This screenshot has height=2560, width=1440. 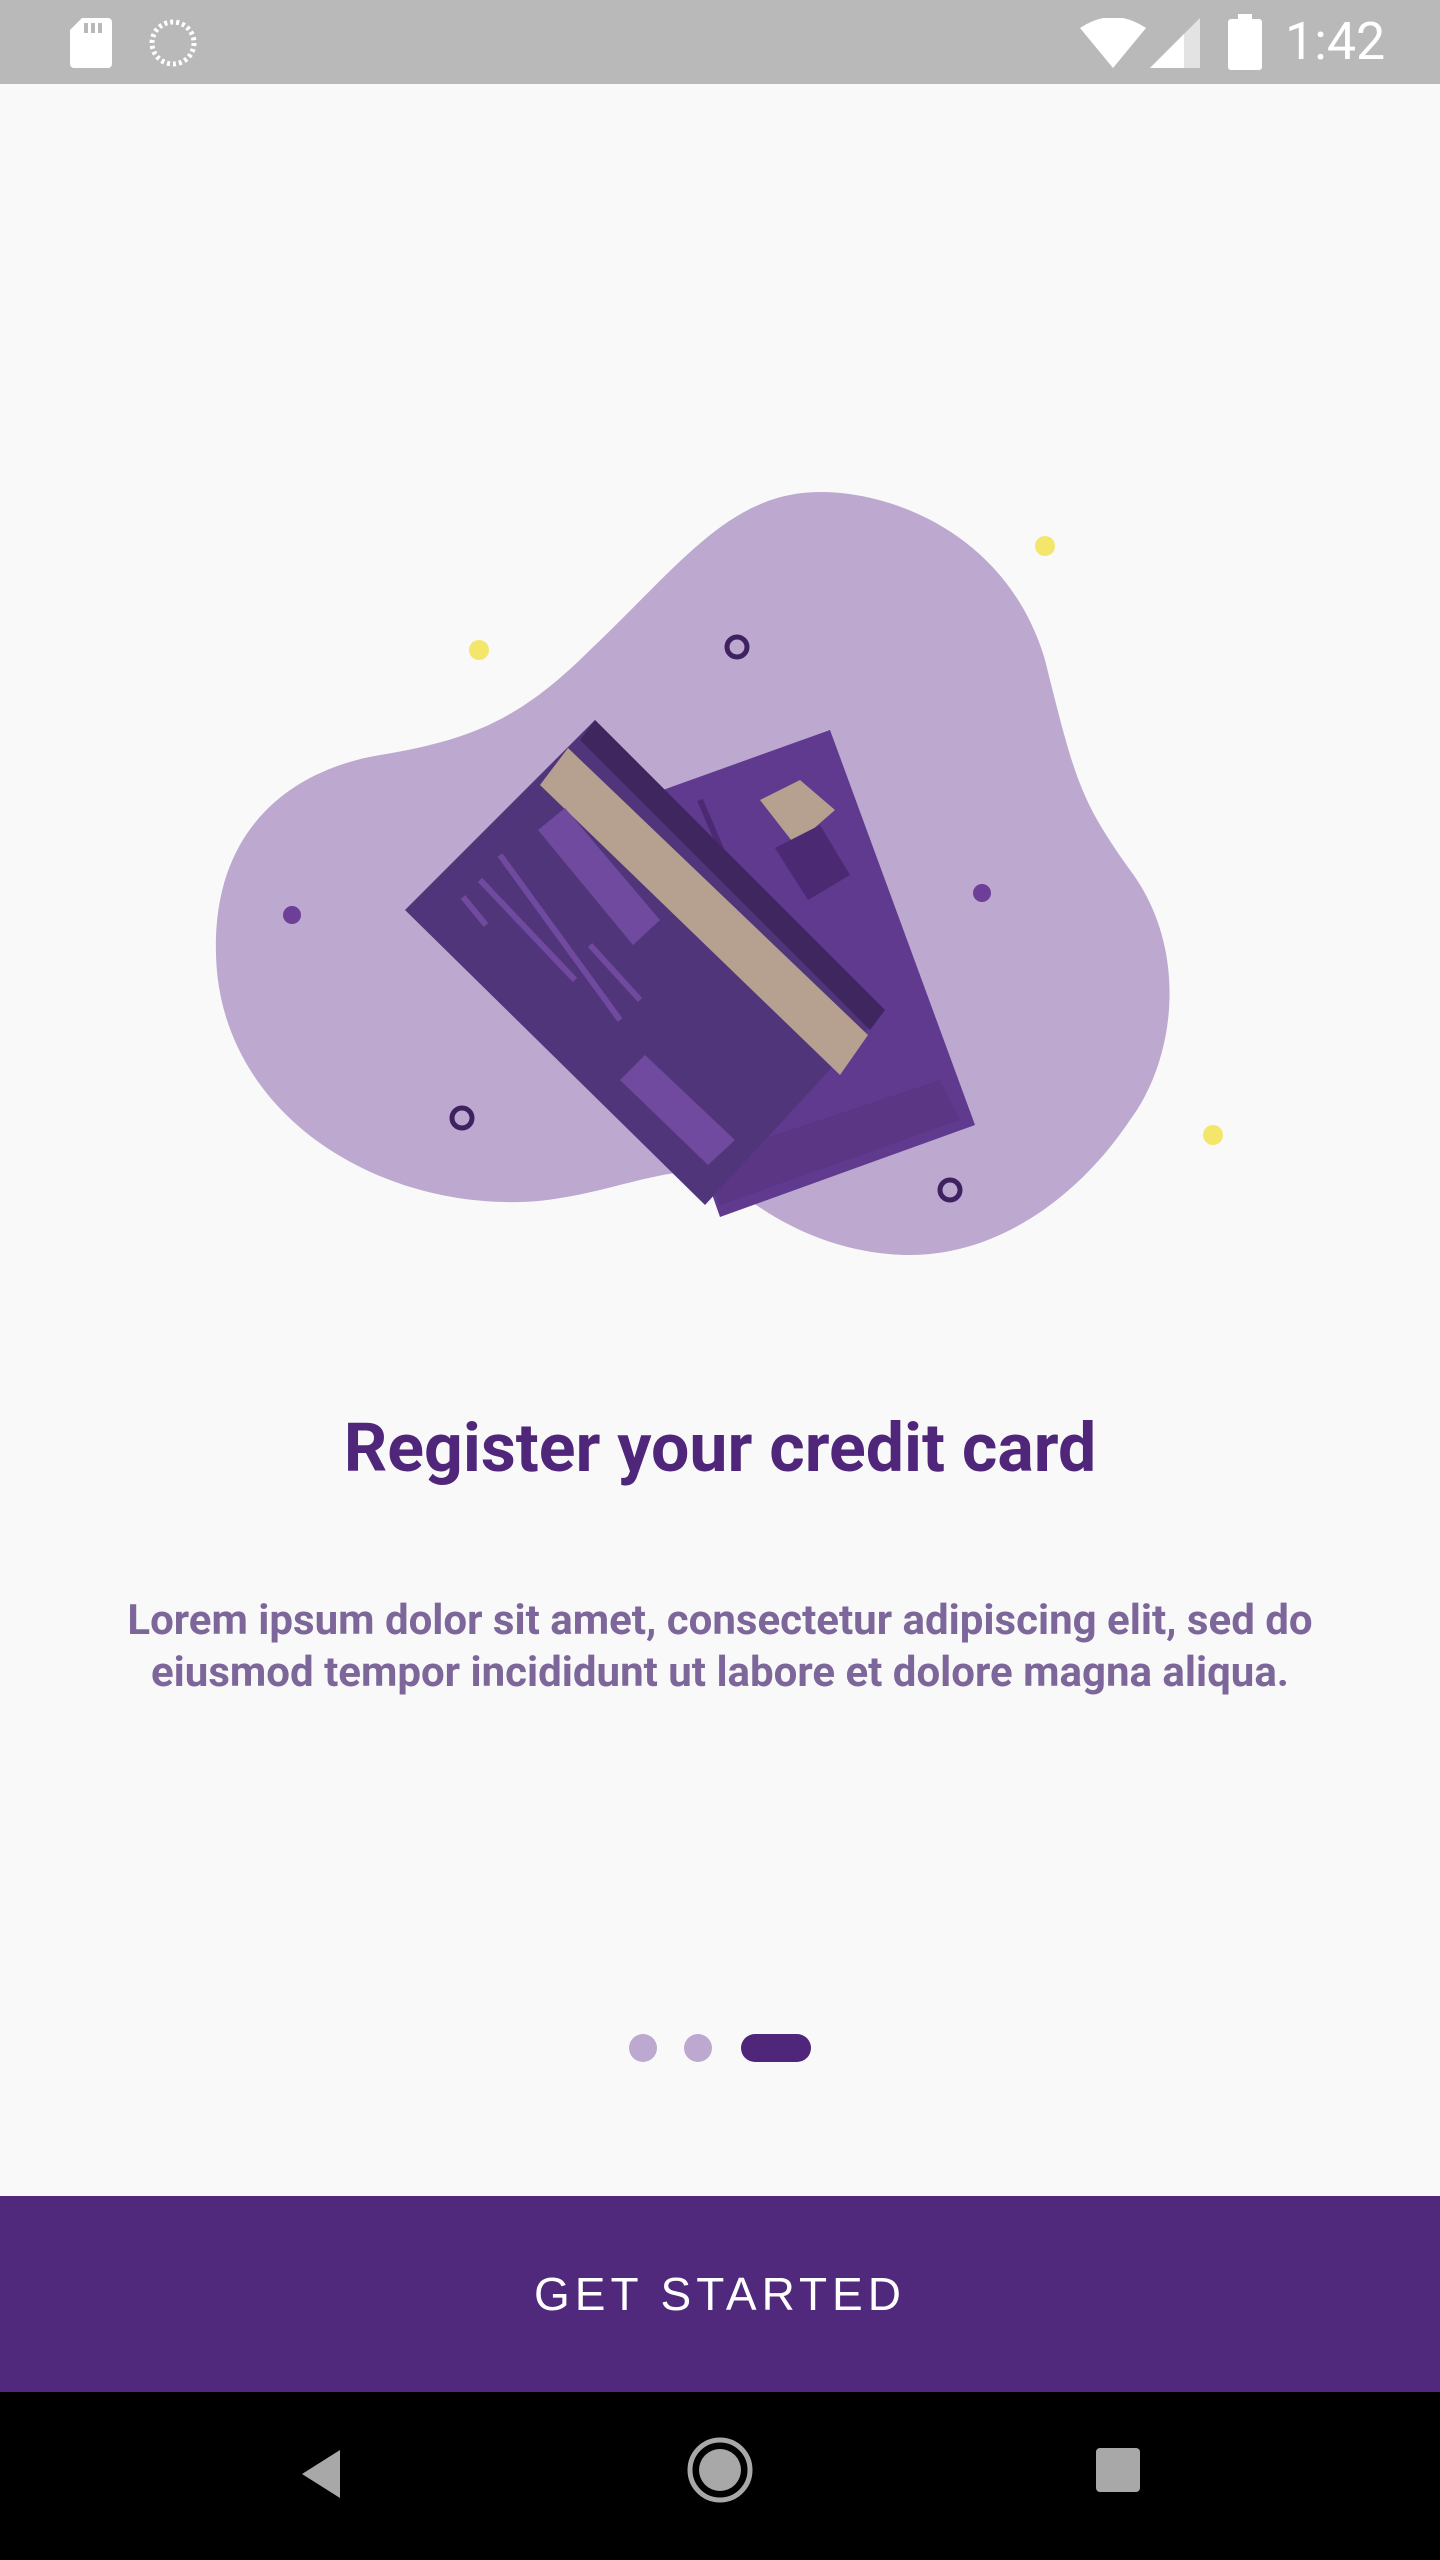 I want to click on page-title: Register your credit card, so click(x=720, y=1448).